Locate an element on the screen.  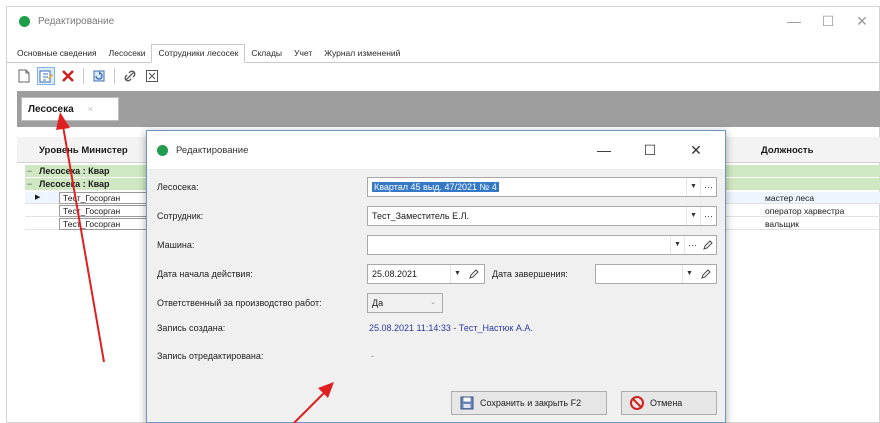
lesoseka-label: Лесосека: is located at coordinates (178, 187).